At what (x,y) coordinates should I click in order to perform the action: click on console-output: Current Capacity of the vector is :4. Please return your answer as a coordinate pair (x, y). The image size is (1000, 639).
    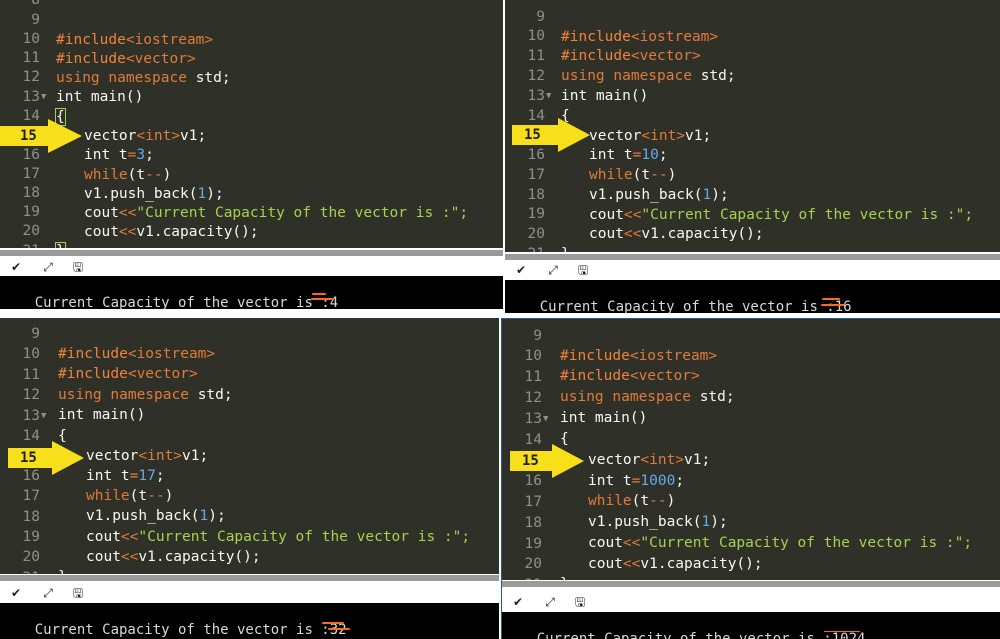
    Looking at the image, I should click on (251, 292).